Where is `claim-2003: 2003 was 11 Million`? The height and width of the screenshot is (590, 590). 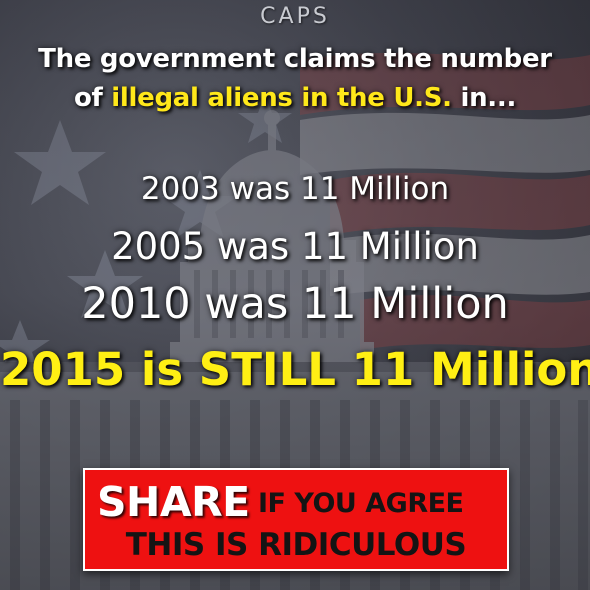 claim-2003: 2003 was 11 Million is located at coordinates (295, 189).